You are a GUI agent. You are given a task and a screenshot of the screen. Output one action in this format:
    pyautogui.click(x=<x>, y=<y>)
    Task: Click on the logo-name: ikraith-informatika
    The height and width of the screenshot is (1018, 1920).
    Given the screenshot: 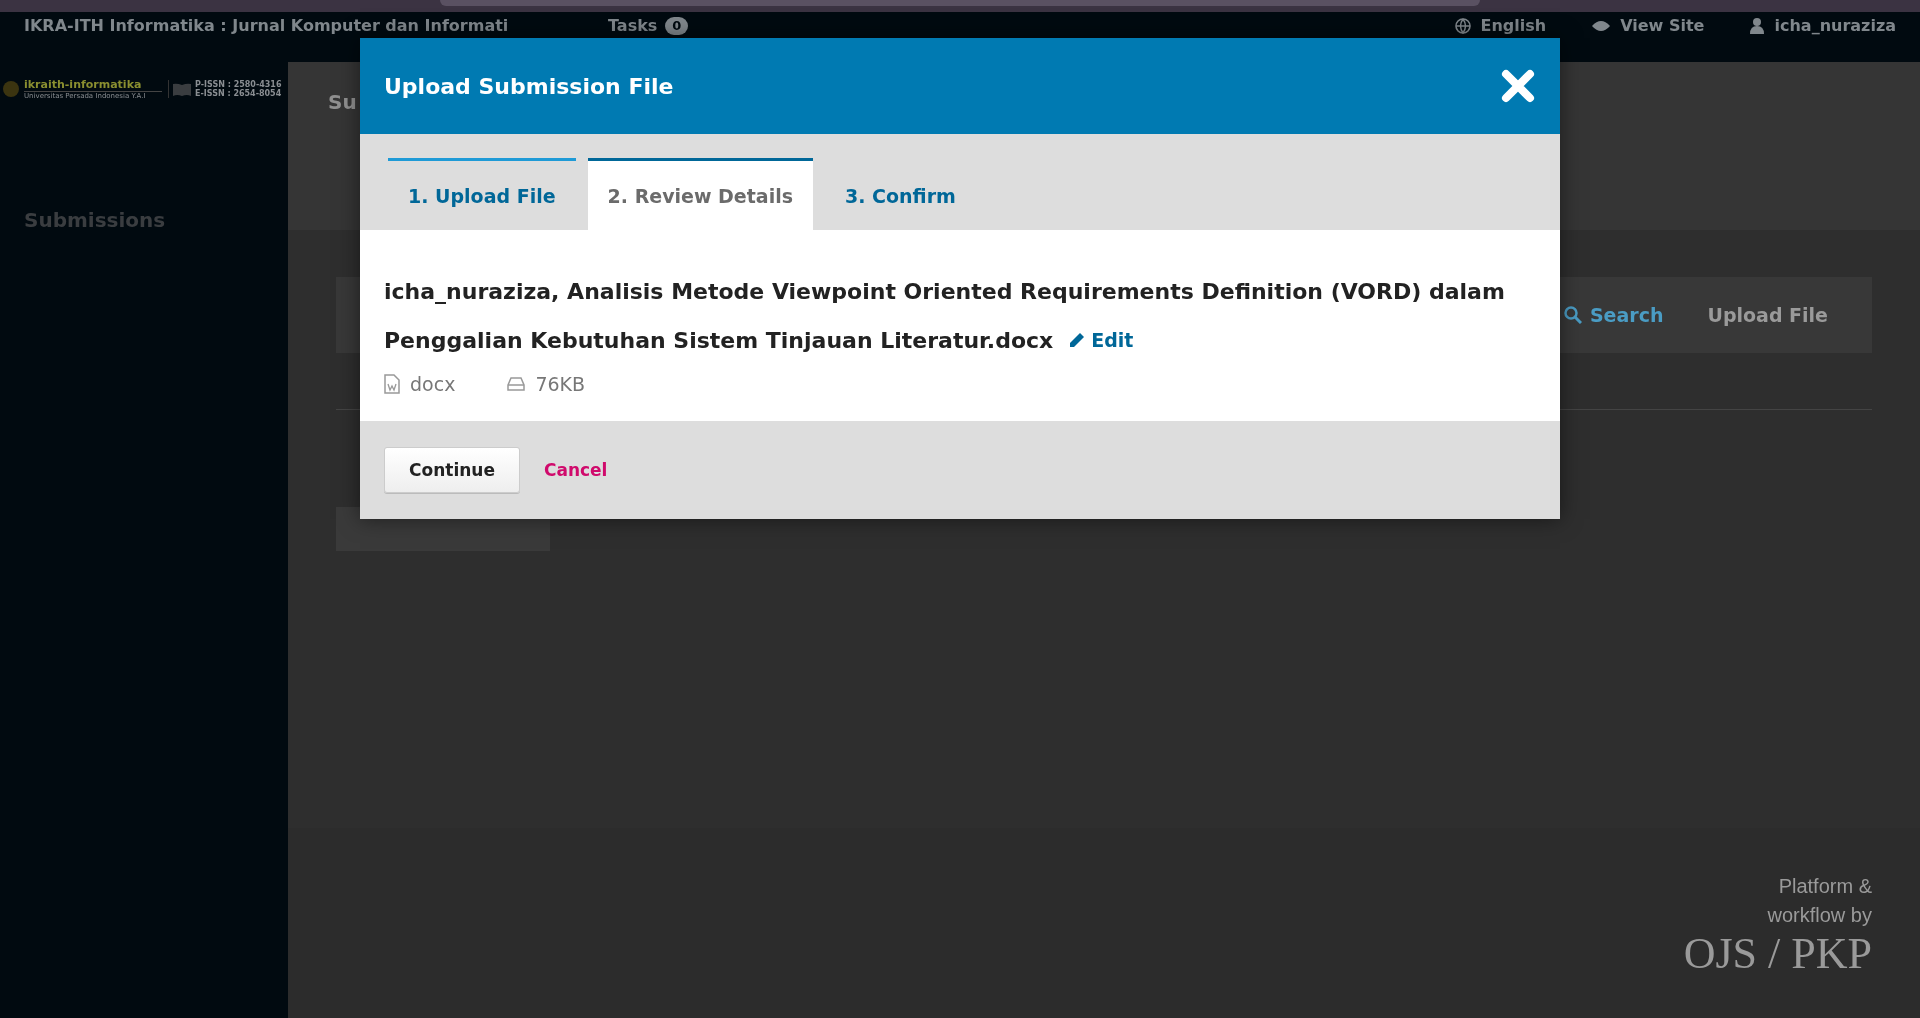 What is the action you would take?
    pyautogui.click(x=93, y=85)
    